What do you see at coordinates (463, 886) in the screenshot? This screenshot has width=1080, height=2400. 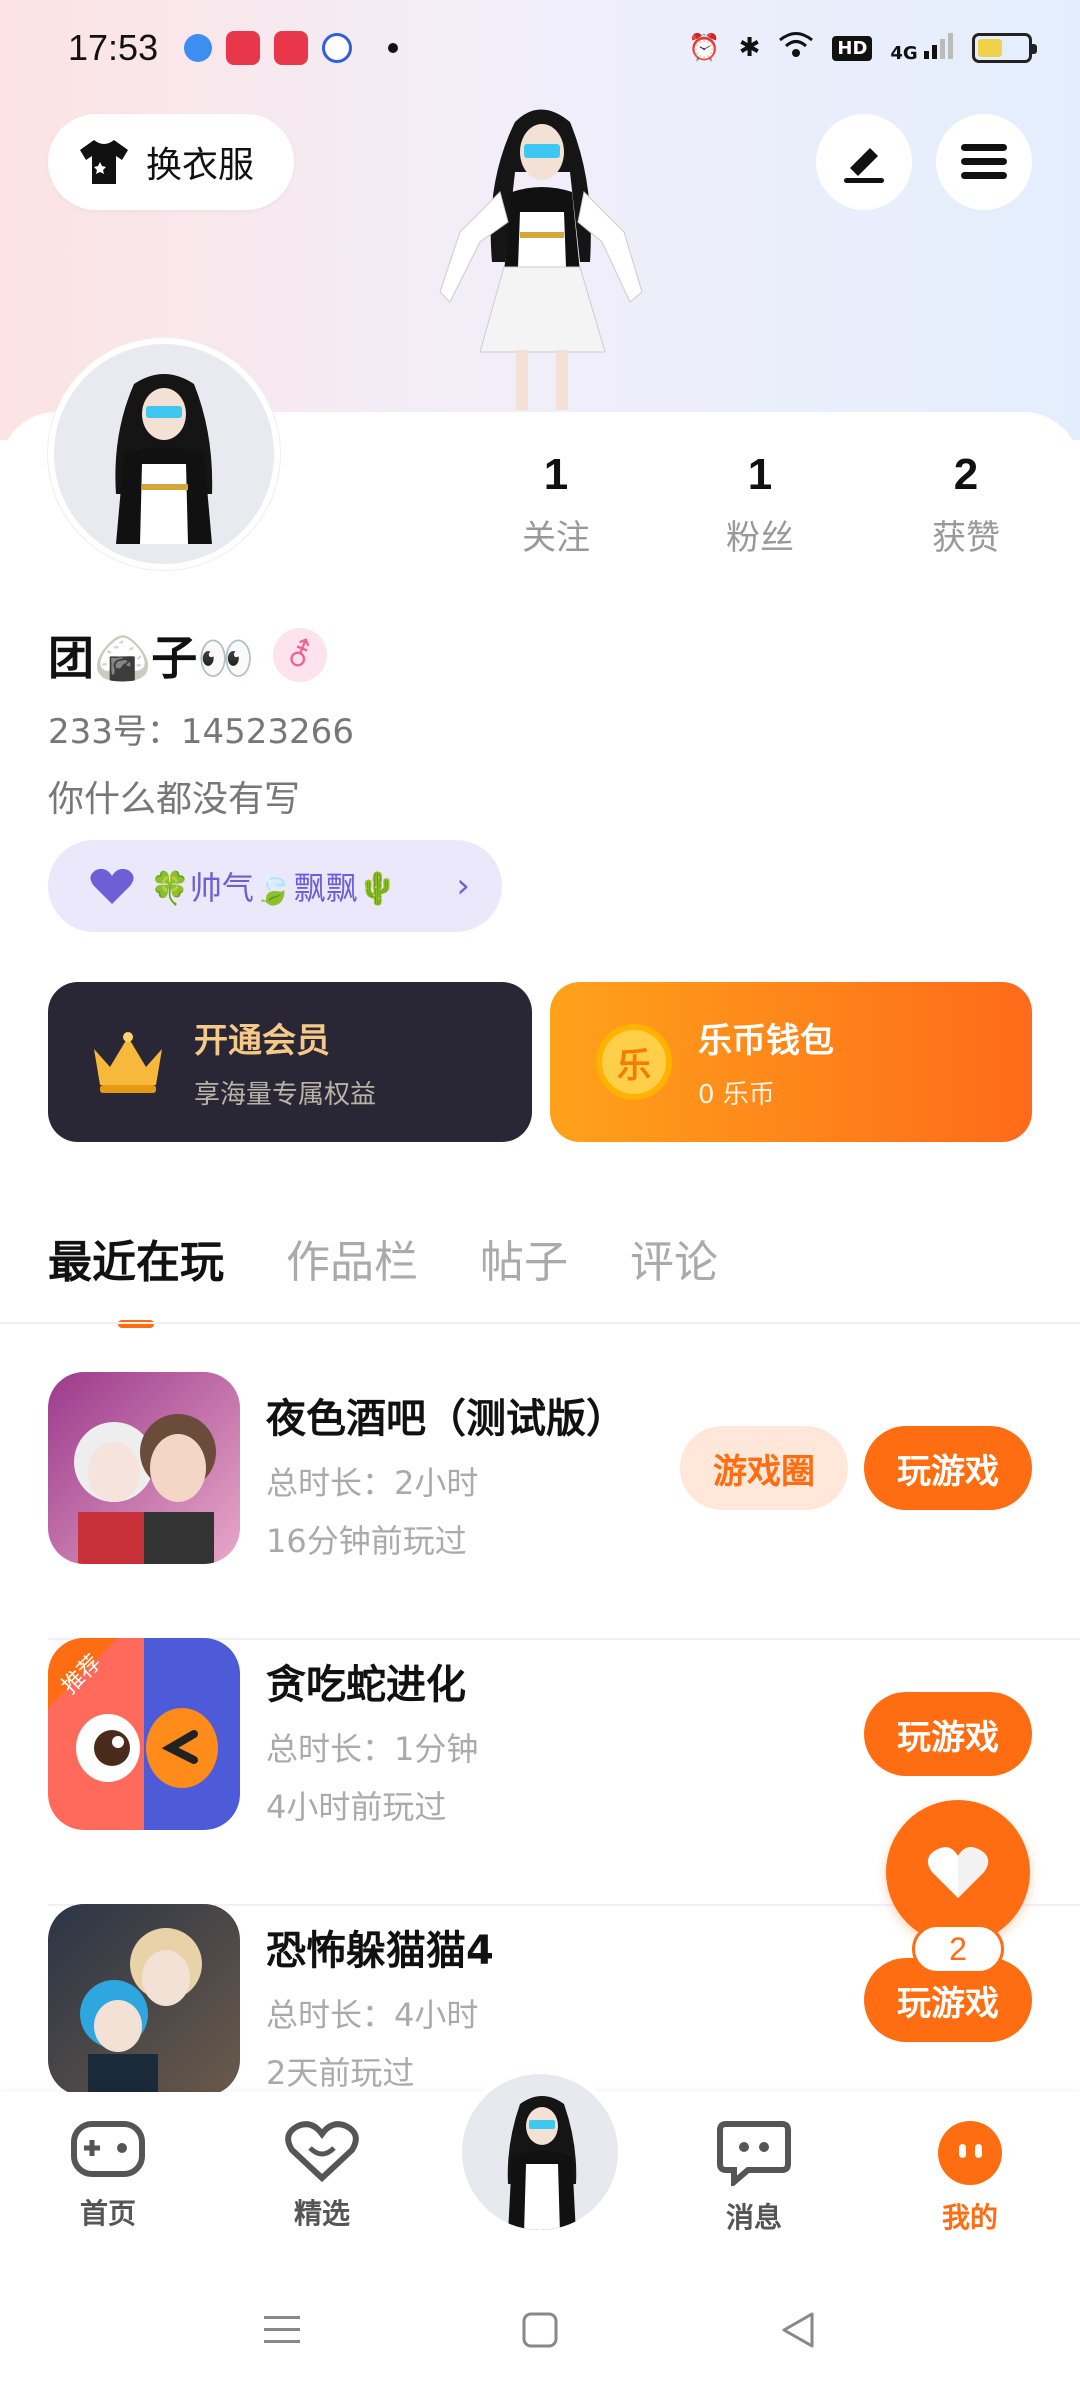 I see `chevron-right-icon: ›` at bounding box center [463, 886].